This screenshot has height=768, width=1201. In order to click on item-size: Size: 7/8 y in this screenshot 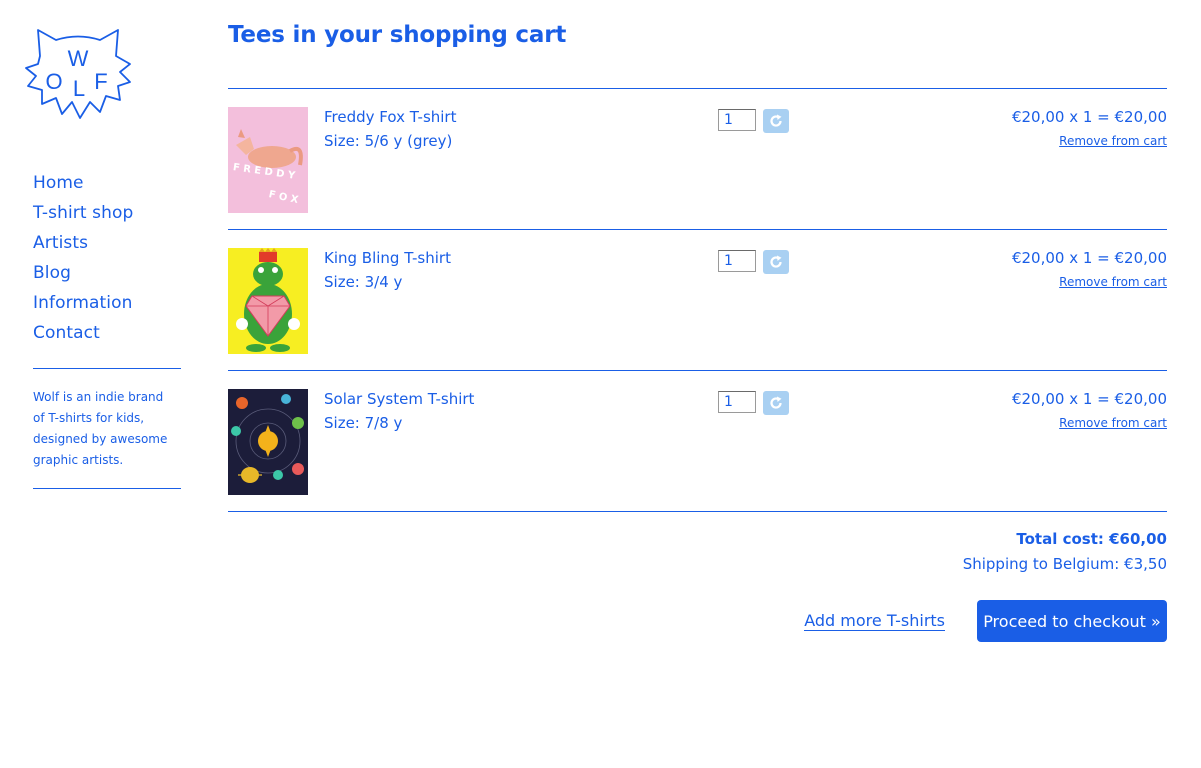, I will do `click(363, 423)`.